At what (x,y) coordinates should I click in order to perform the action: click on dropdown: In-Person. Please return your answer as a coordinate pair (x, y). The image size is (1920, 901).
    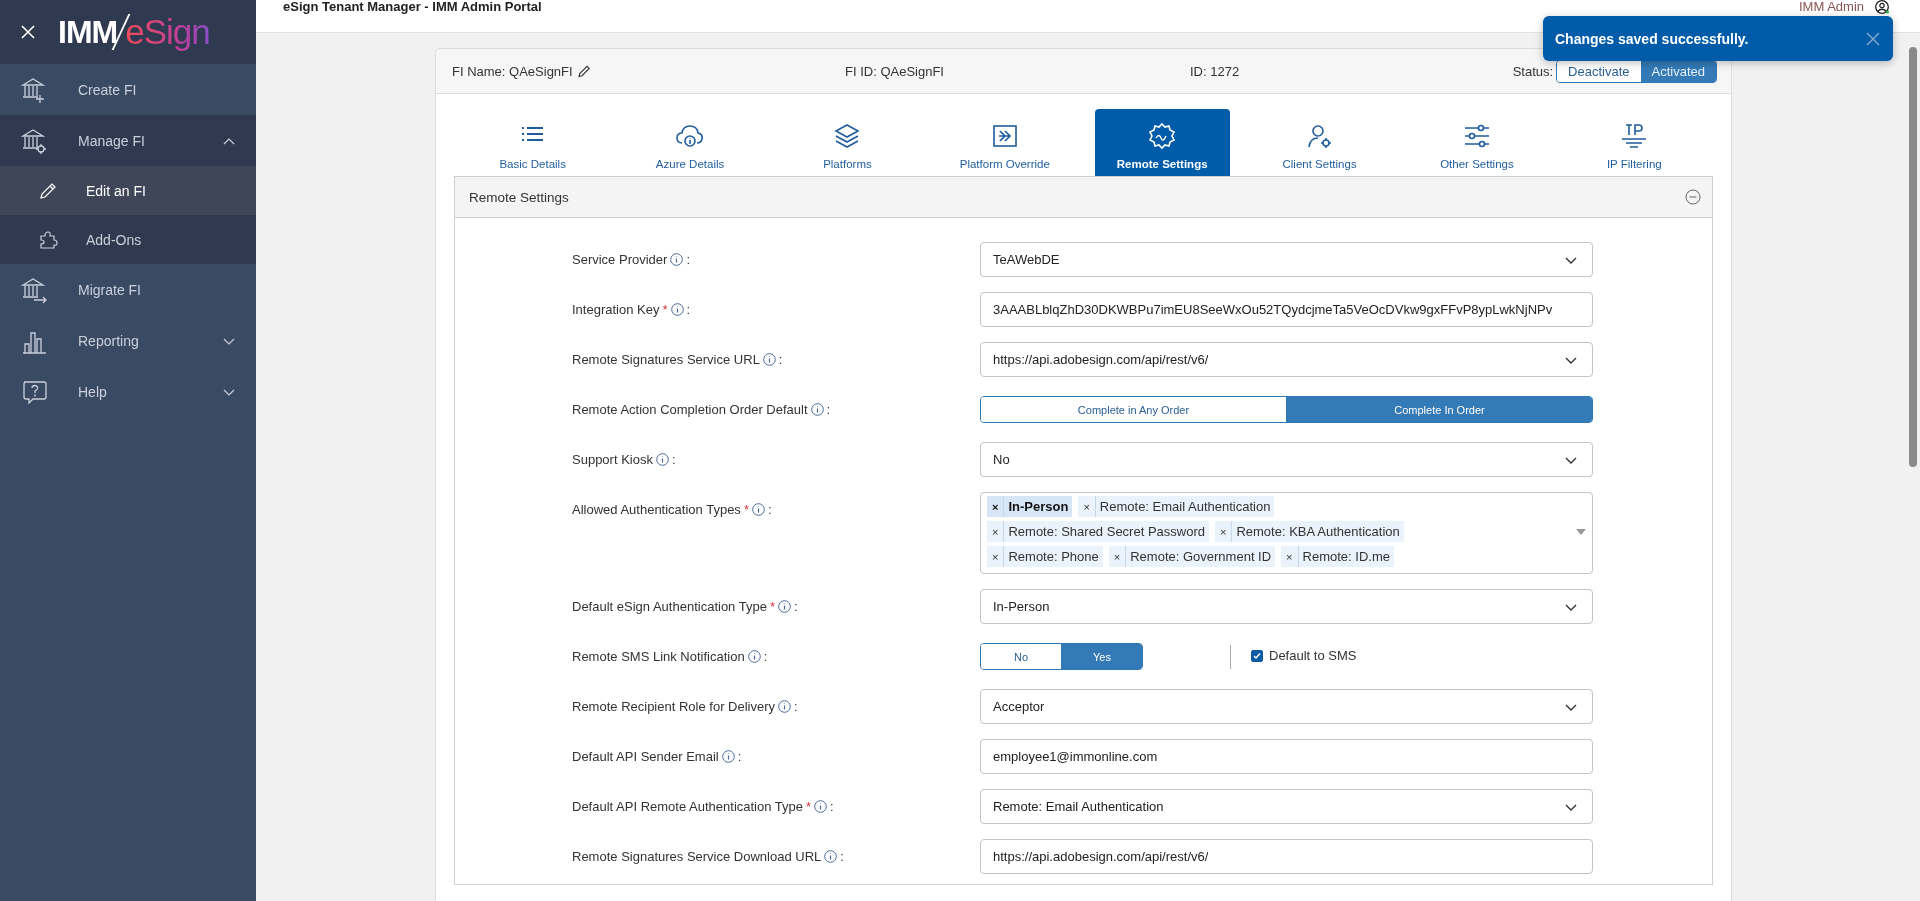
    Looking at the image, I should click on (1286, 606).